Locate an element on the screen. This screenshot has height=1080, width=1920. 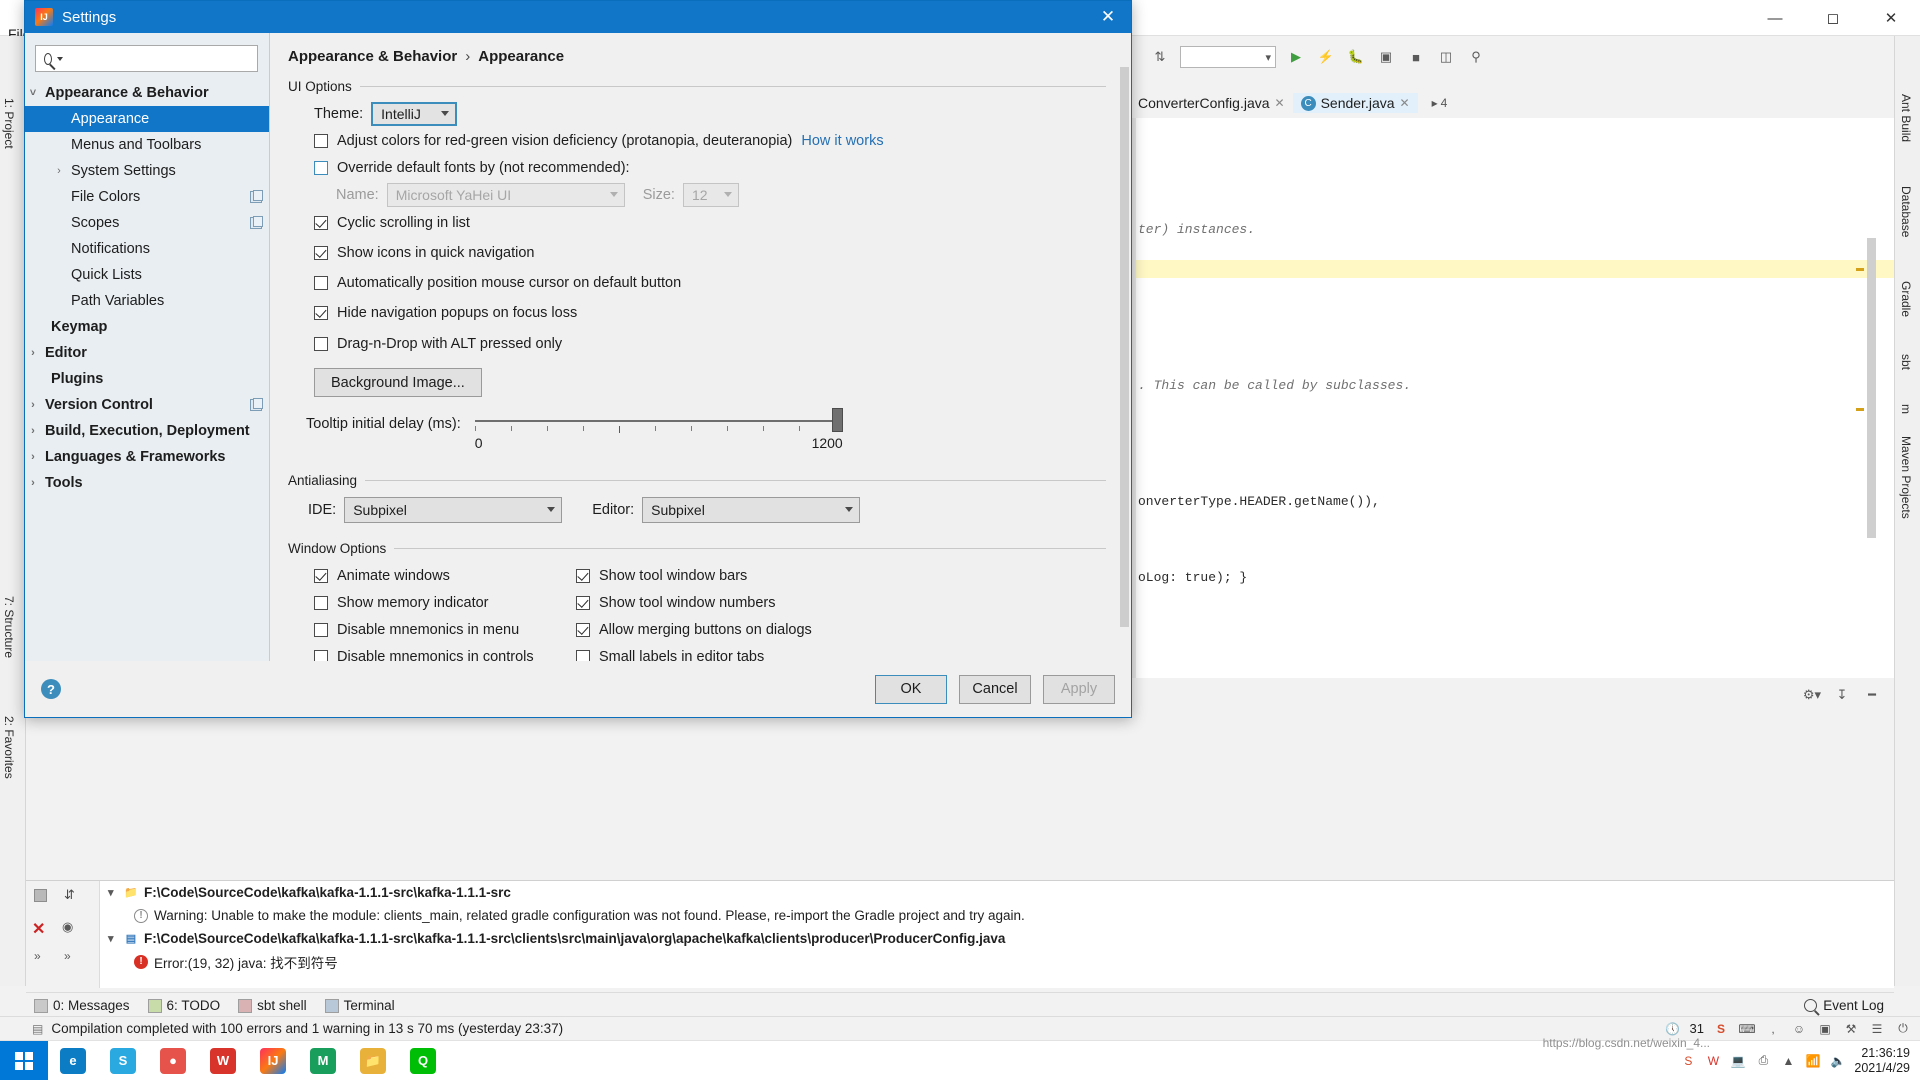
taskbar-wps: W is located at coordinates (223, 1060).